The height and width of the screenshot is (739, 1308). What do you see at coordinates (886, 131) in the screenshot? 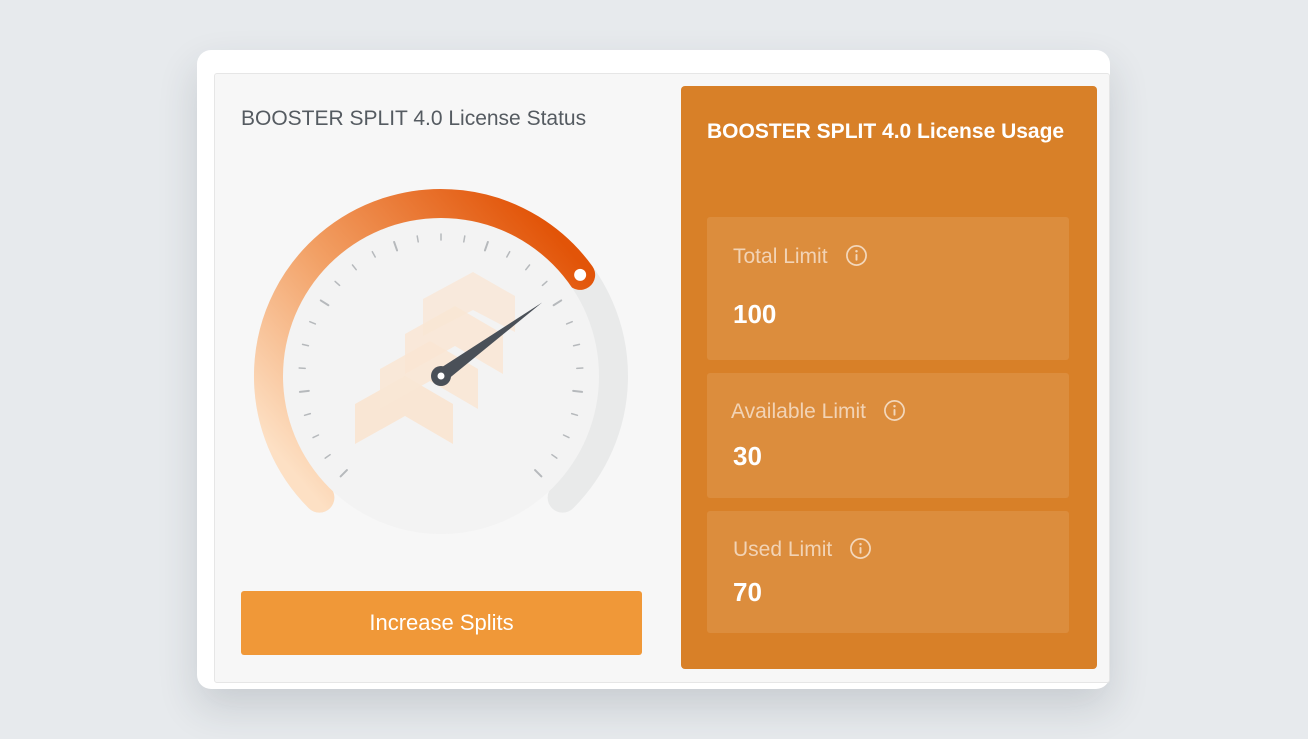
I see `license-usage-title: BOOSTER SPLIT 4.0 License Usage` at bounding box center [886, 131].